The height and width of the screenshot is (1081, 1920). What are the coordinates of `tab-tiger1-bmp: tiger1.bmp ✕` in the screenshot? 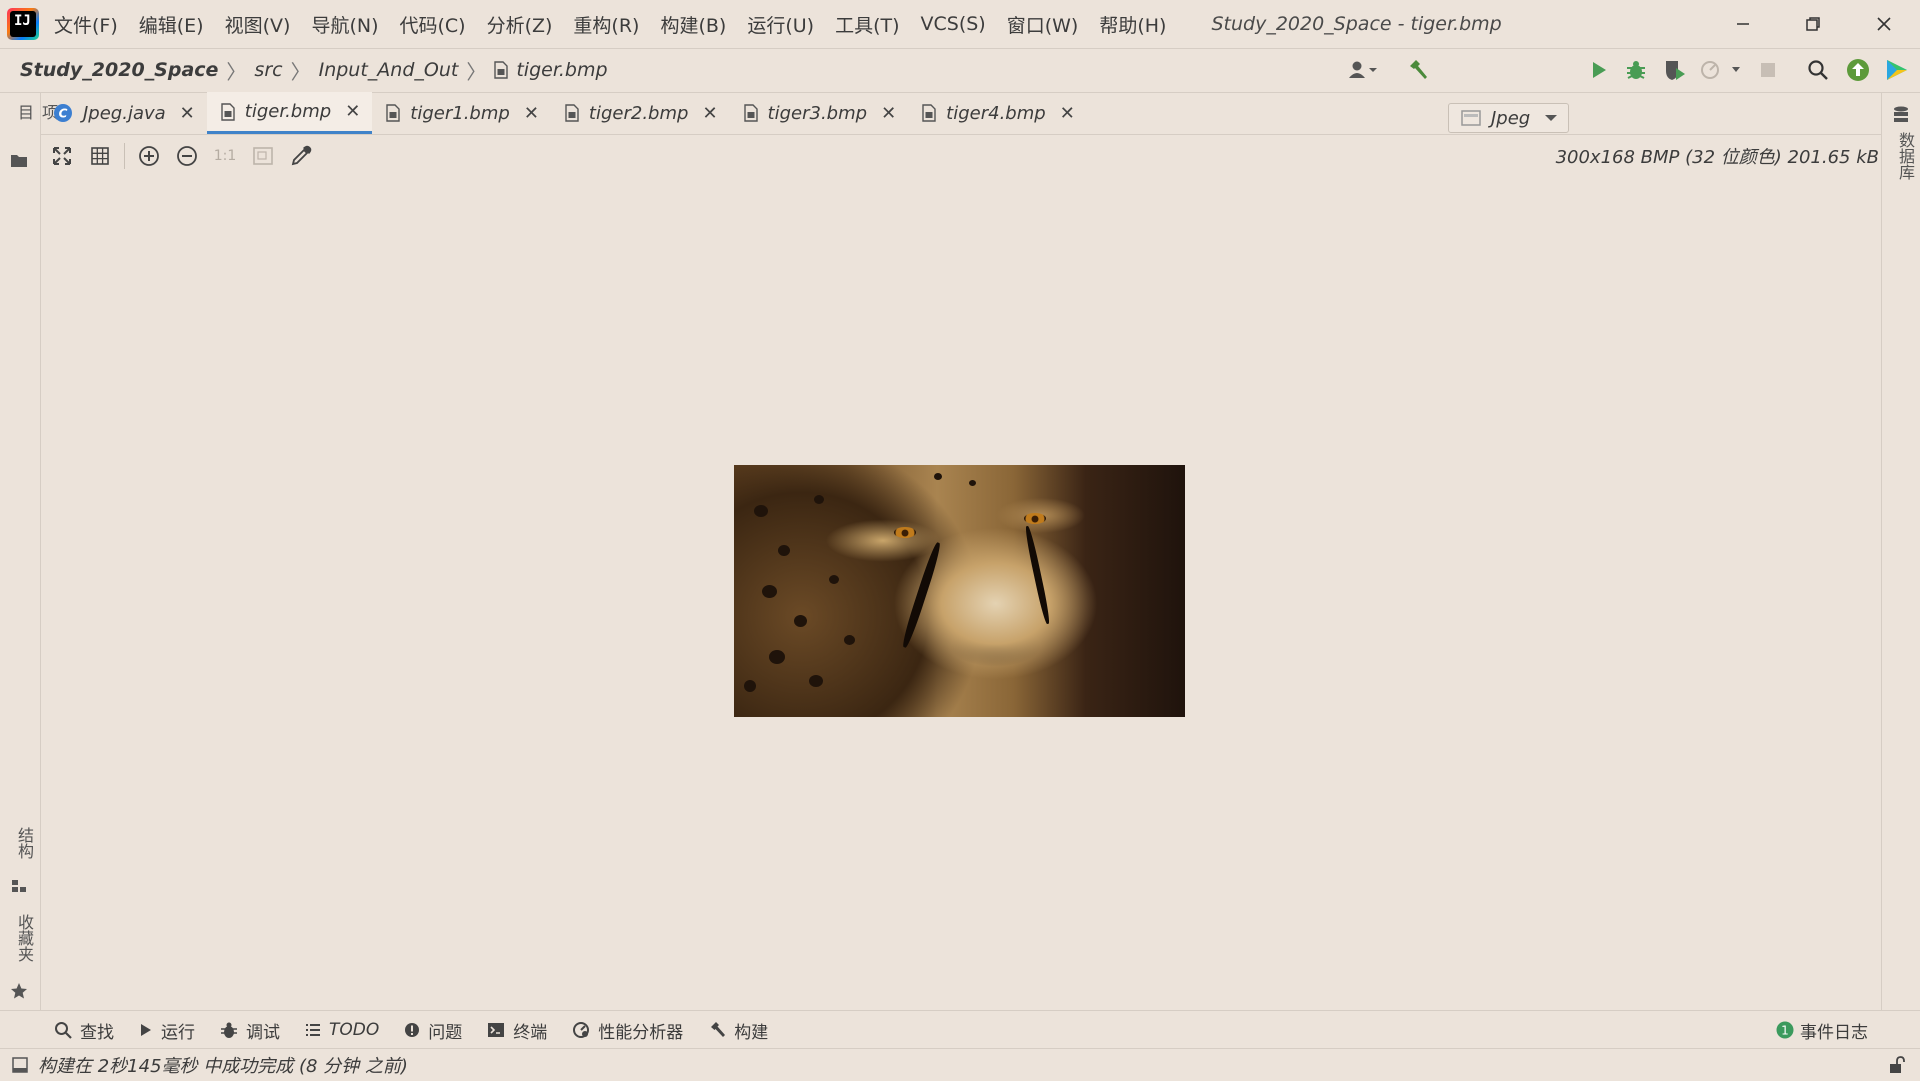 It's located at (461, 113).